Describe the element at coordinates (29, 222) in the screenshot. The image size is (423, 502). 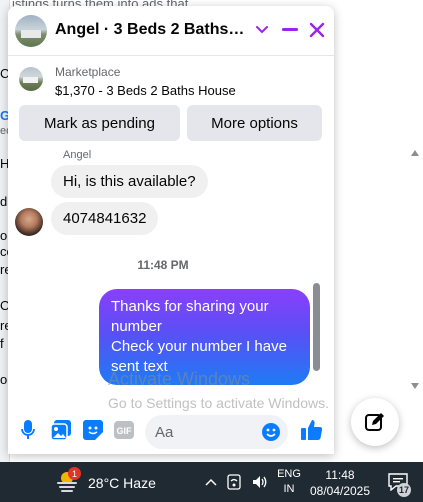
I see `sender-avatar` at that location.